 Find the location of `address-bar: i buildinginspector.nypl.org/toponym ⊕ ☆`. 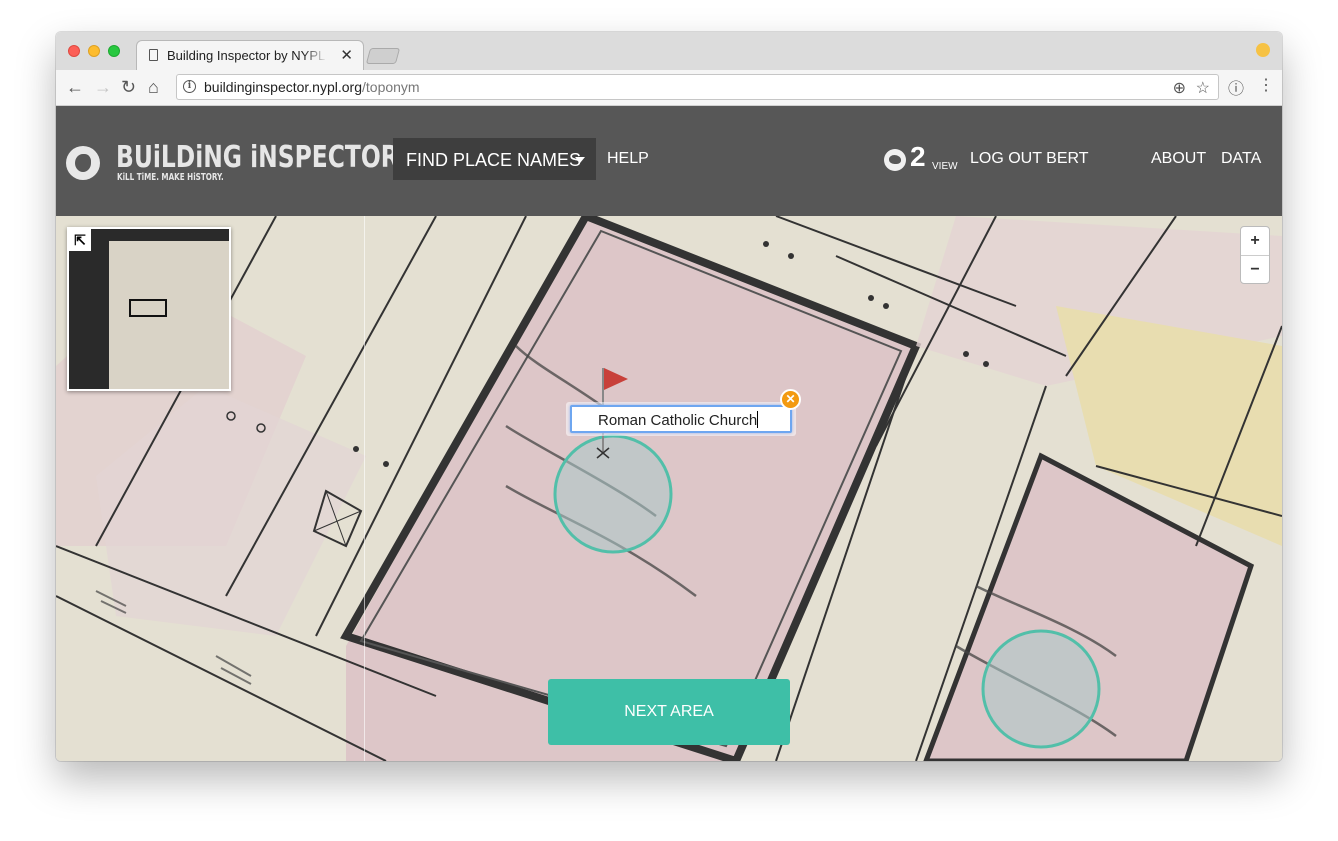

address-bar: i buildinginspector.nypl.org/toponym ⊕ ☆ is located at coordinates (697, 87).